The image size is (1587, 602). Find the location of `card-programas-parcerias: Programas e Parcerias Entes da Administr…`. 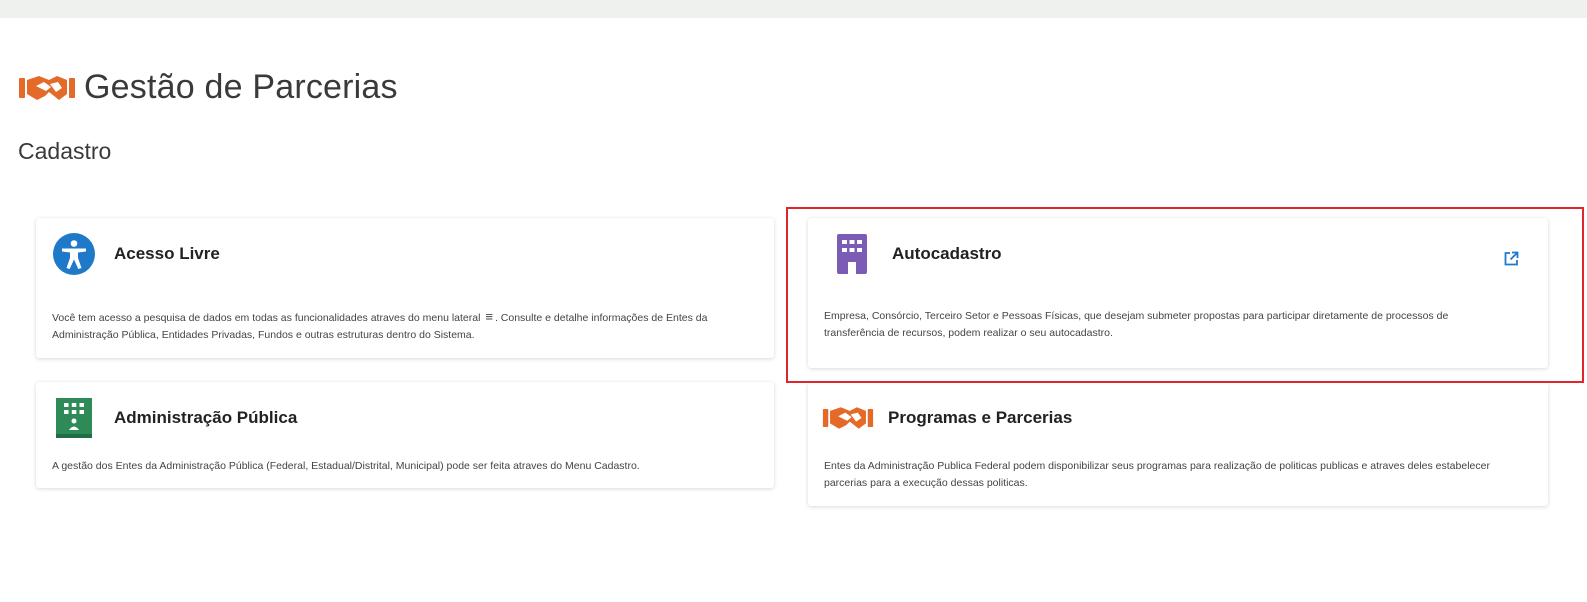

card-programas-parcerias: Programas e Parcerias Entes da Administr… is located at coordinates (1178, 444).